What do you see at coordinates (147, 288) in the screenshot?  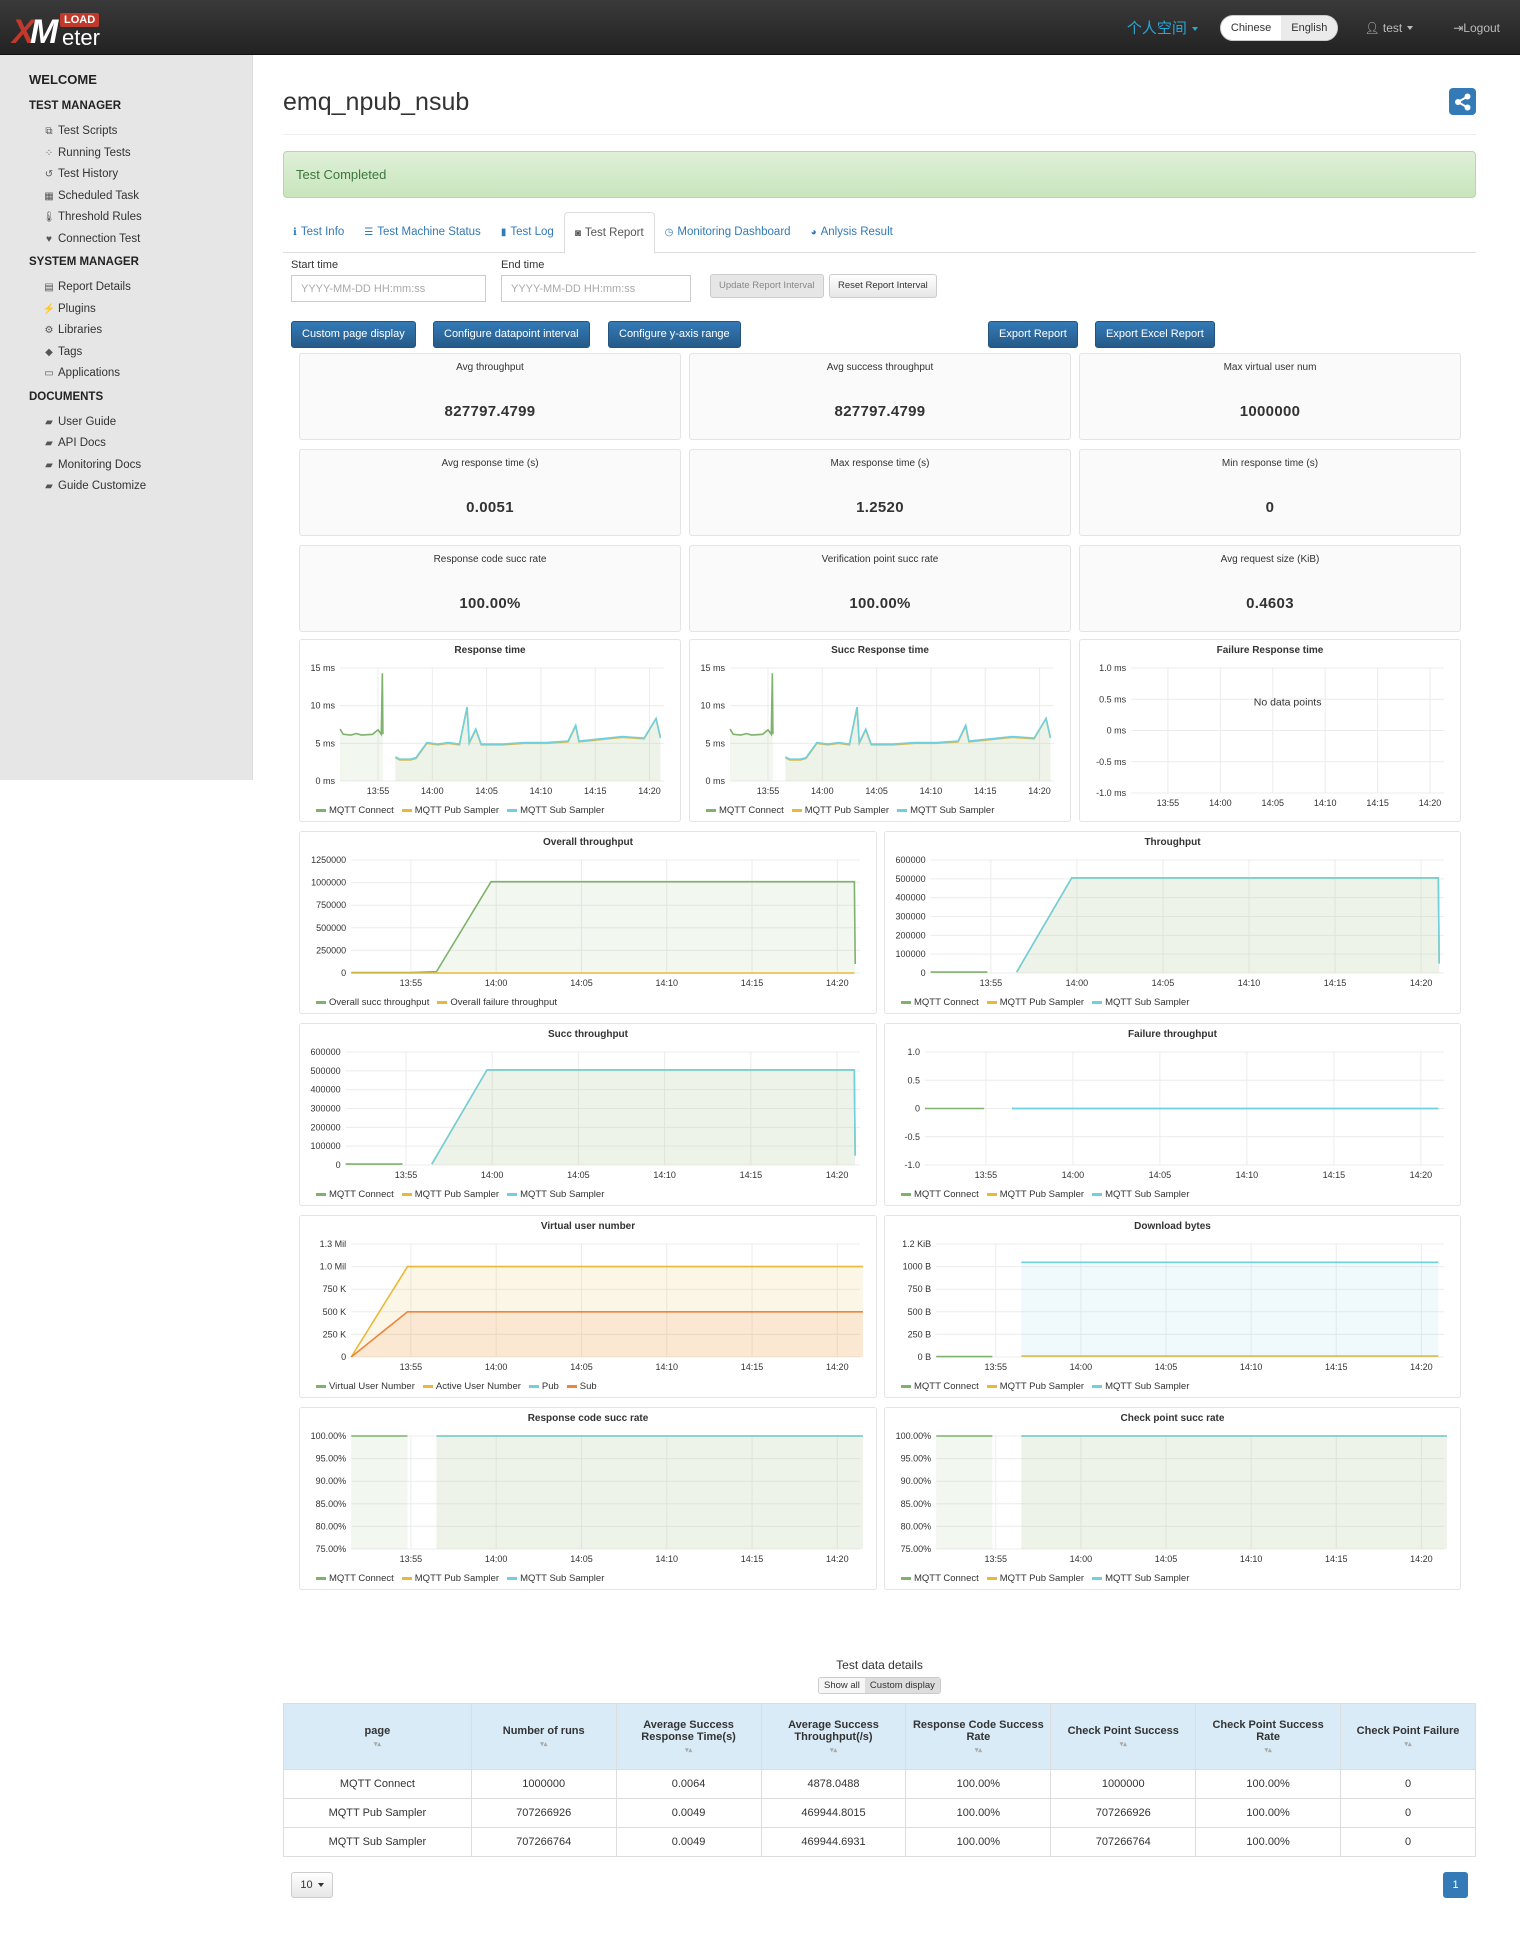 I see `sidebar-item-report-details: ▤ Report Details` at bounding box center [147, 288].